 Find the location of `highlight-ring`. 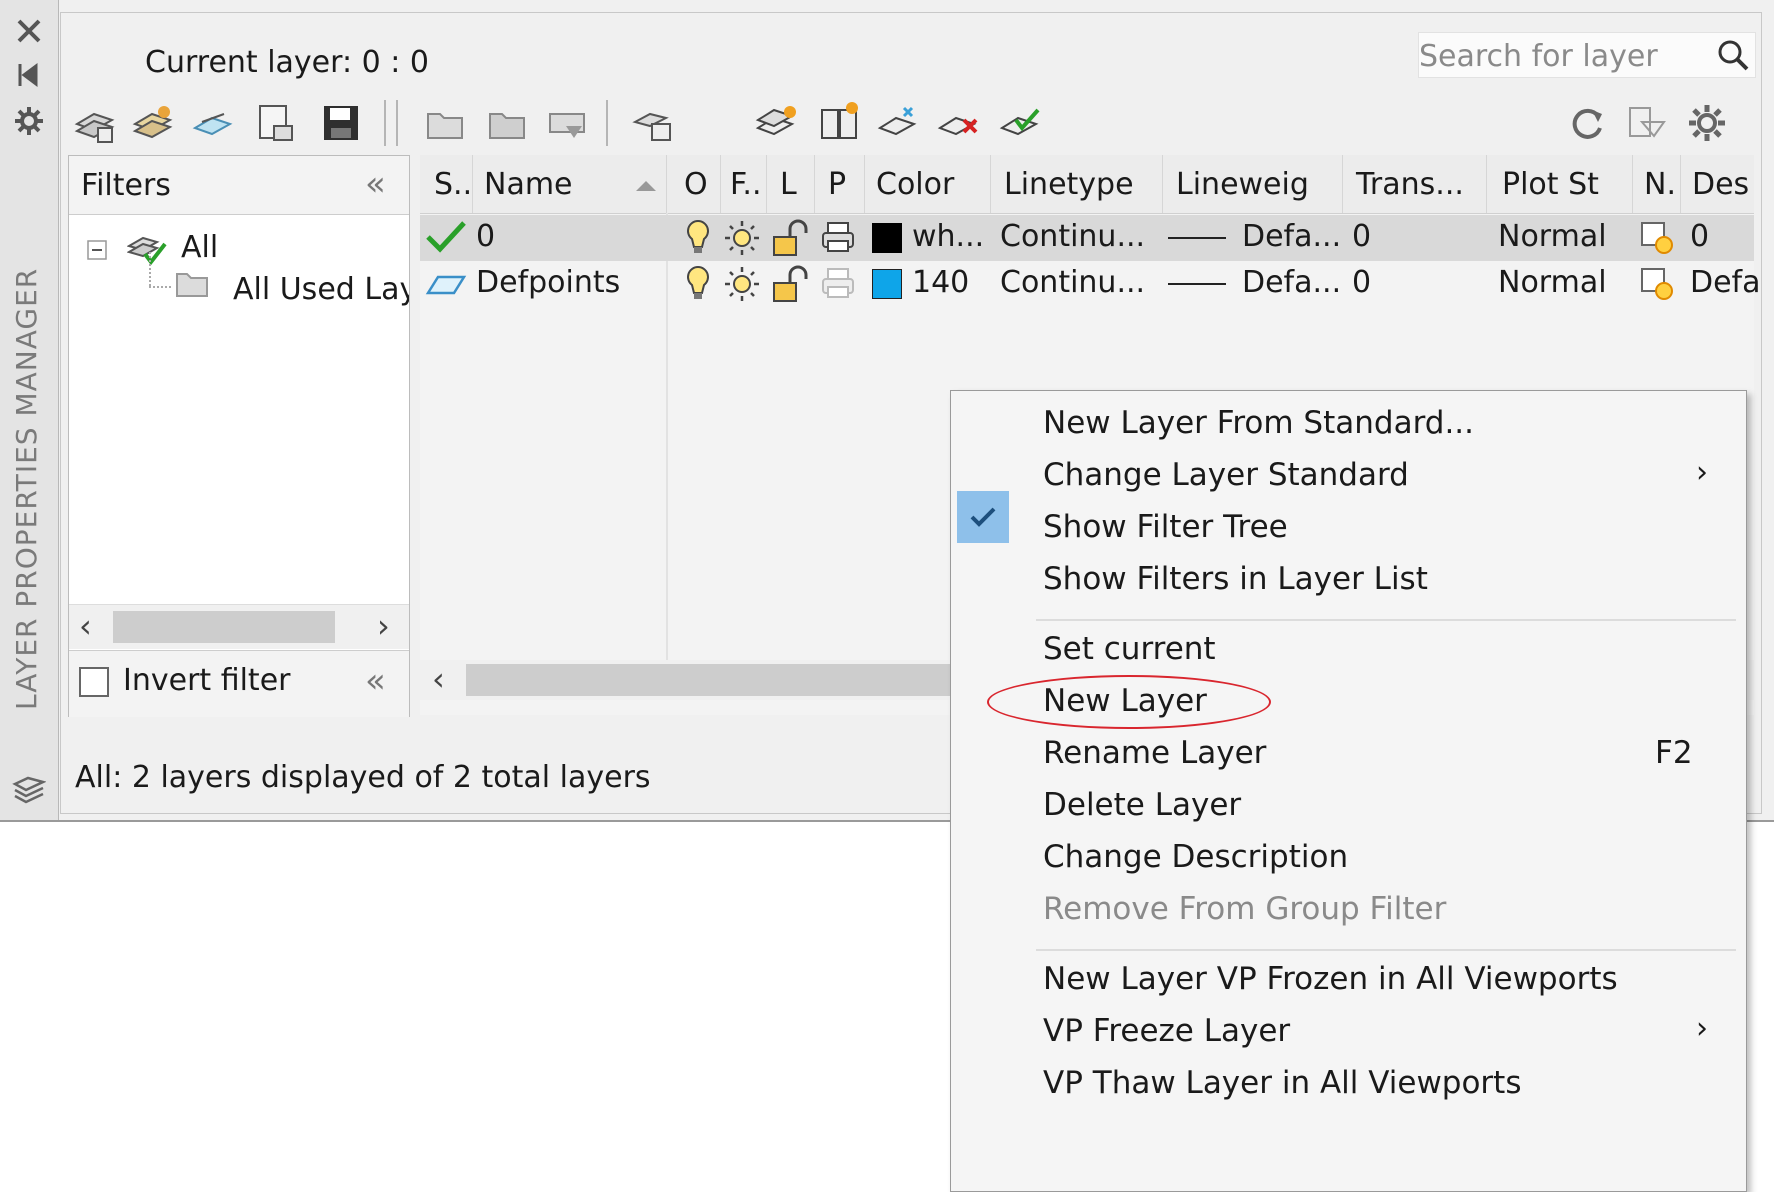

highlight-ring is located at coordinates (1129, 702).